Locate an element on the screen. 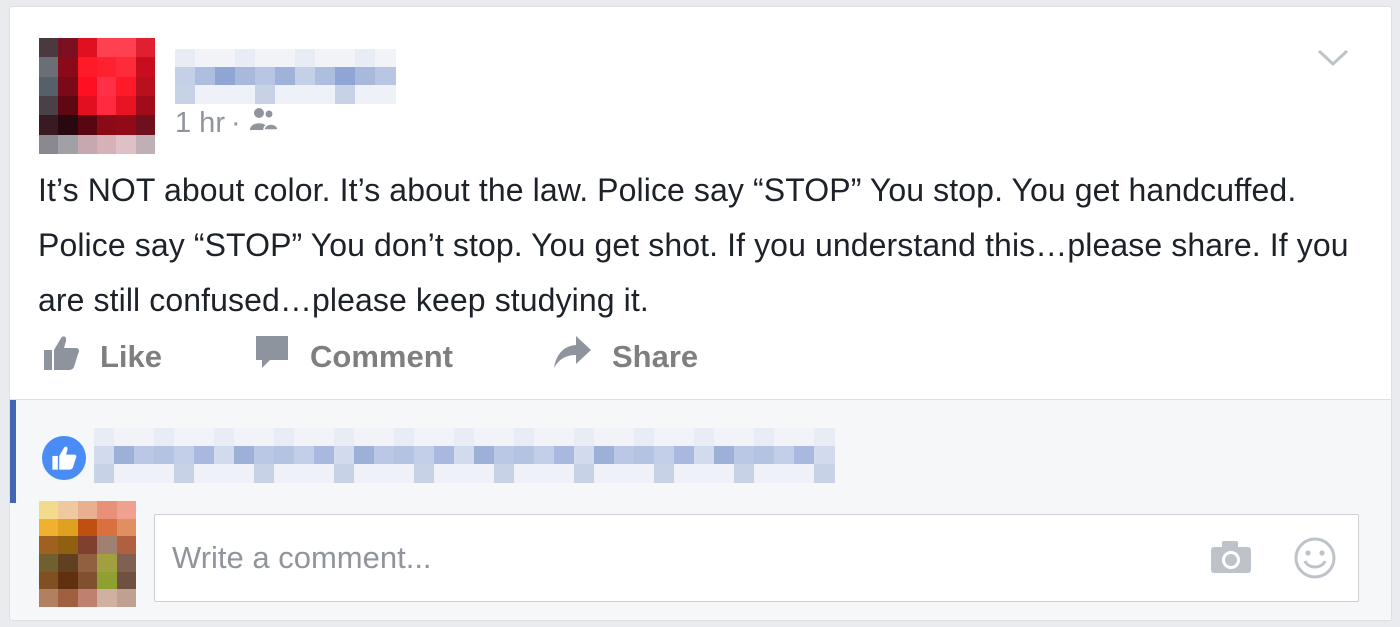  camera-icon is located at coordinates (1231, 559).